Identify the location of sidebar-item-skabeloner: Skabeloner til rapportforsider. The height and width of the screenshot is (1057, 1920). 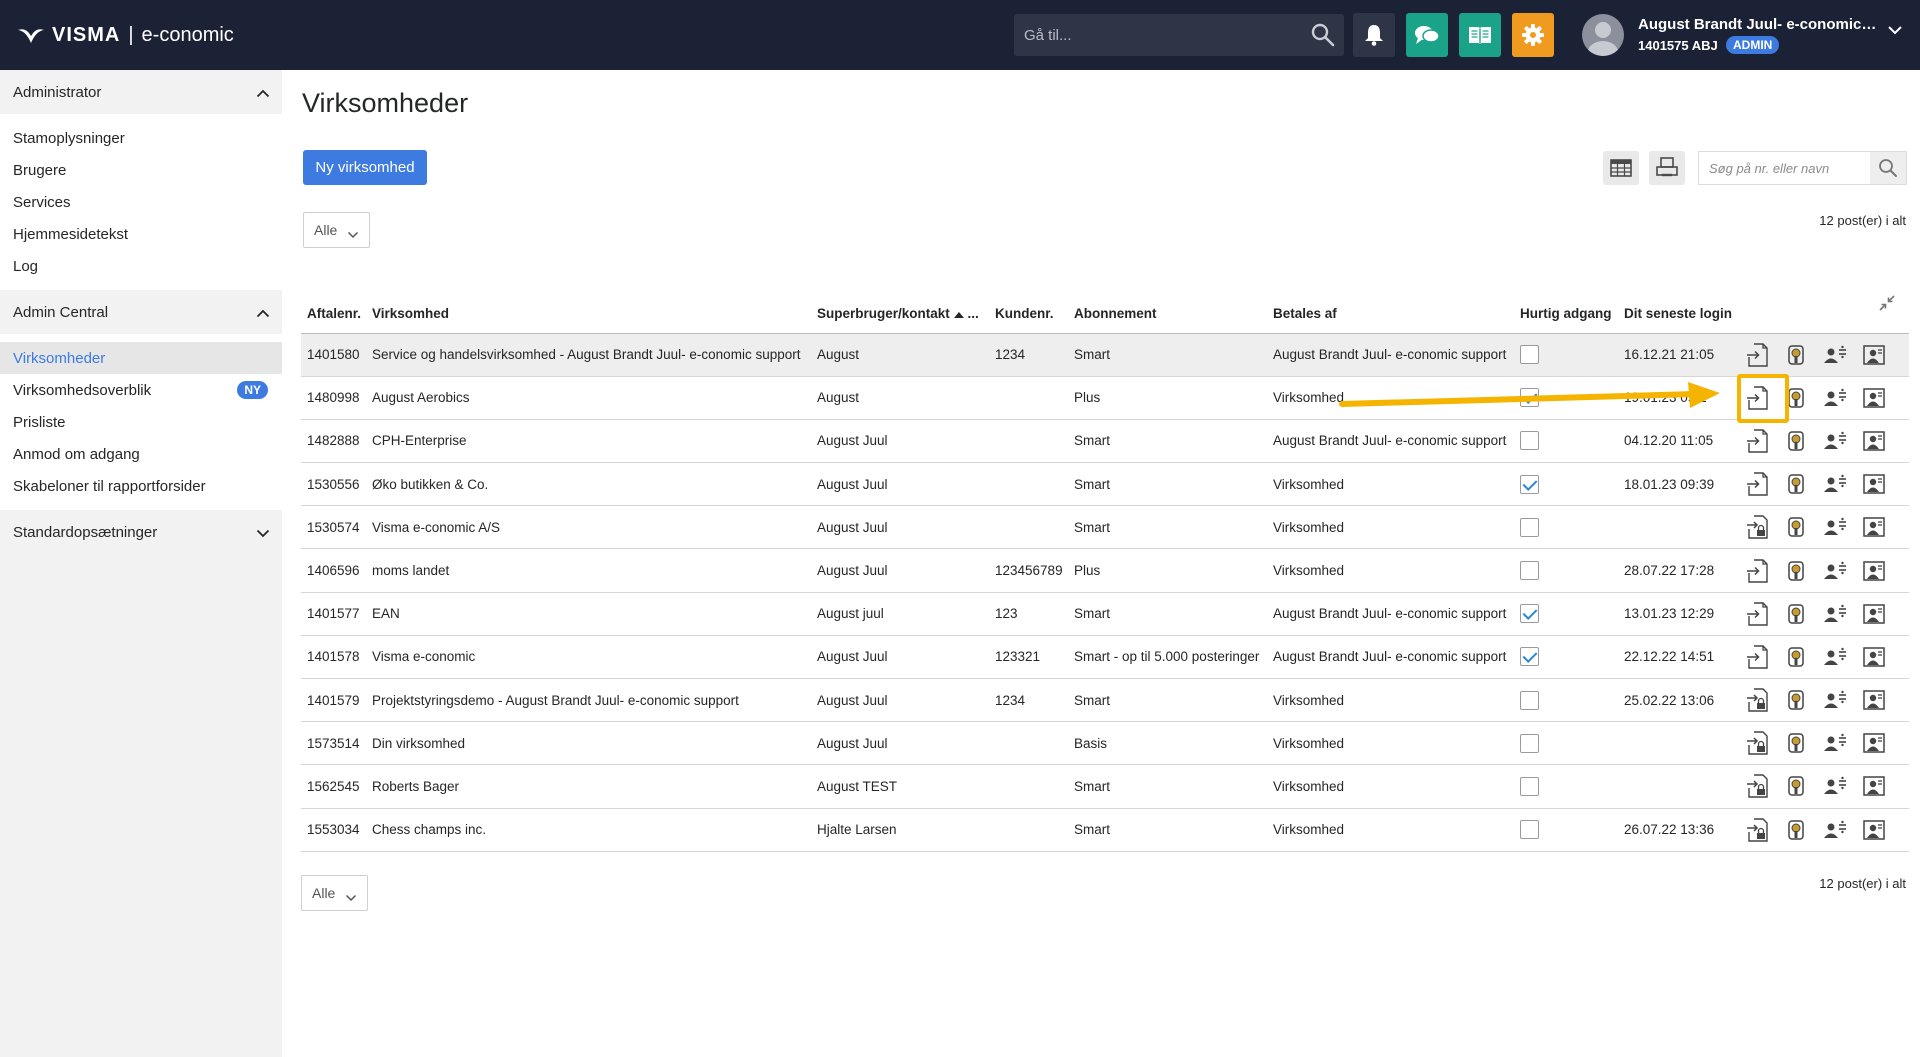
(141, 486).